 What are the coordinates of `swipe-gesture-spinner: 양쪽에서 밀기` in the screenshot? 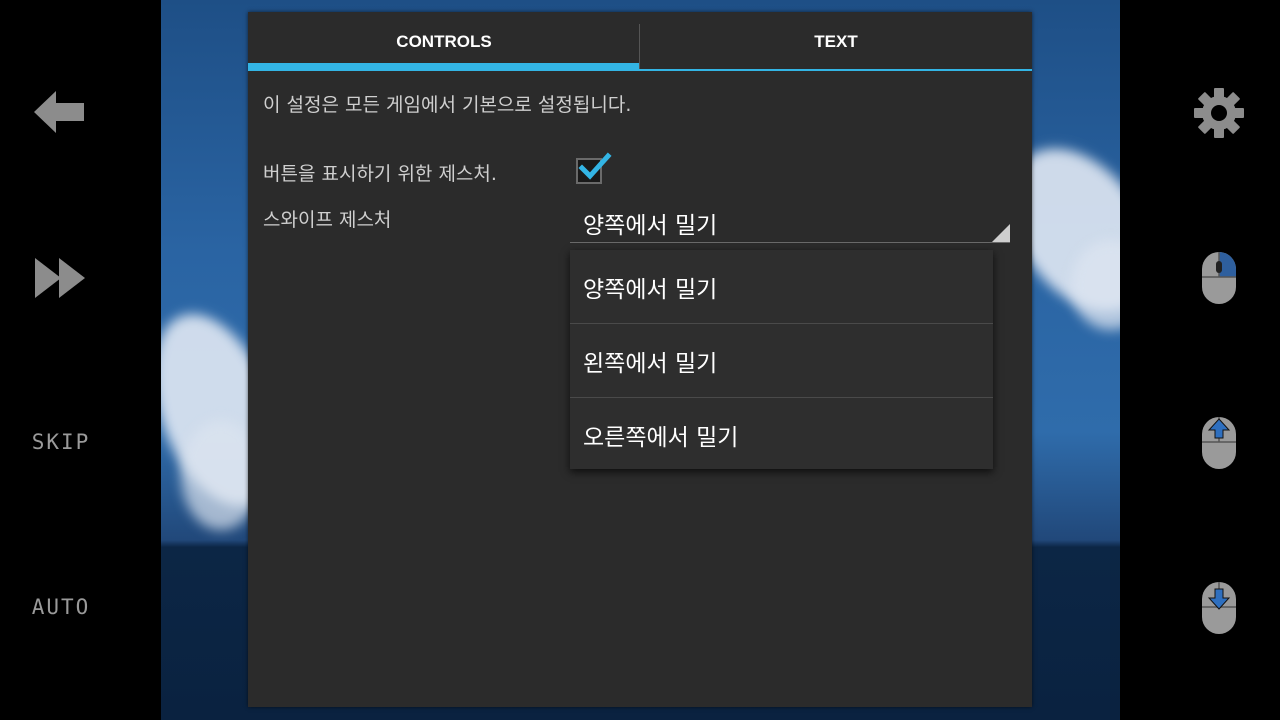 It's located at (790, 222).